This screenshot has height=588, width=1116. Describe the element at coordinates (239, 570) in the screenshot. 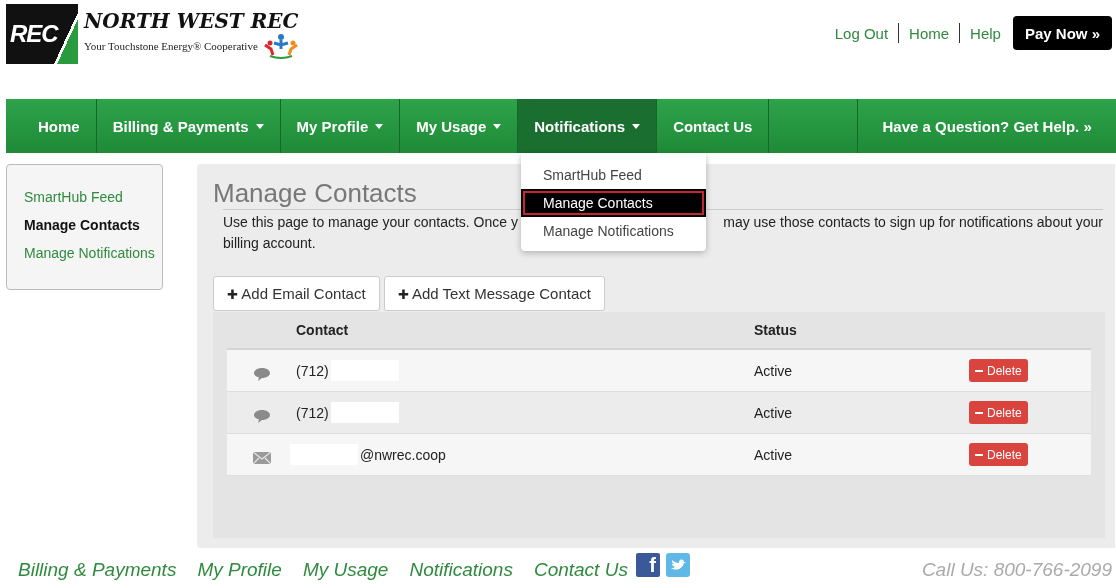

I see `footer-link: My Profile` at that location.